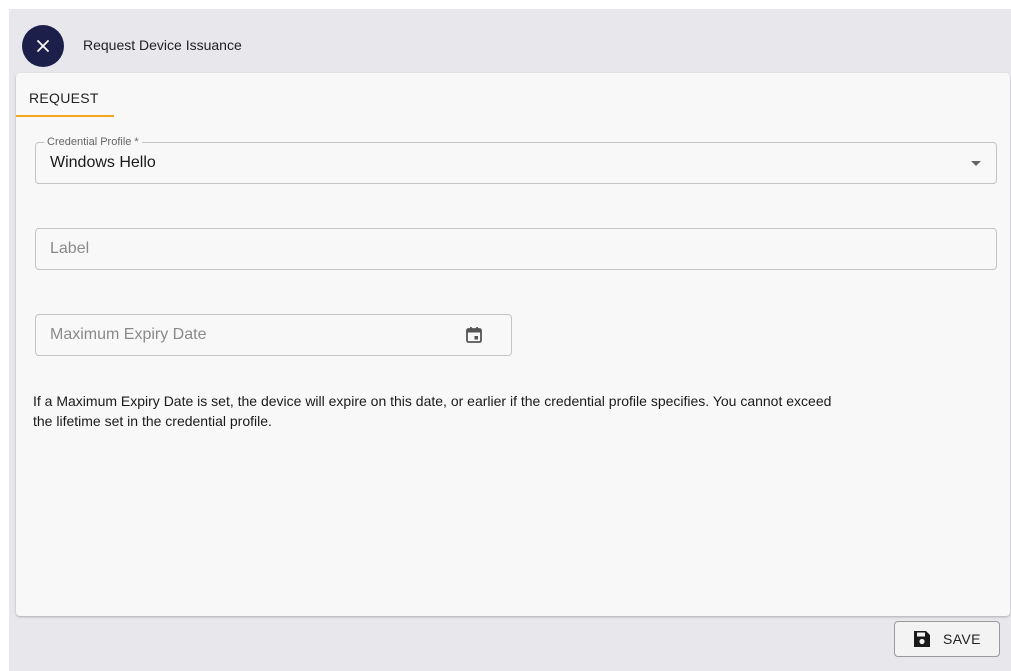 The image size is (1011, 671). What do you see at coordinates (64, 98) in the screenshot?
I see `tab-label: REQUEST` at bounding box center [64, 98].